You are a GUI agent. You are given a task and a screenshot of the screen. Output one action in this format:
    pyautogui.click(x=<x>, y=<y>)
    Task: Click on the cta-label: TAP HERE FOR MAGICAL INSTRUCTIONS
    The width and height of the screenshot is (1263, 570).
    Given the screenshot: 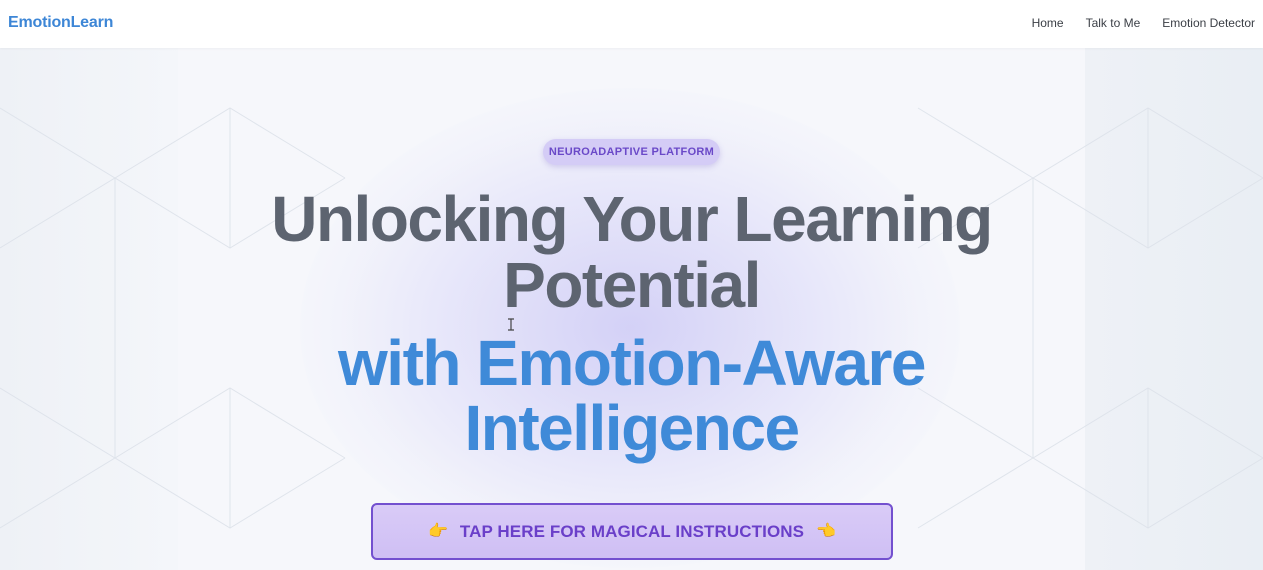 What is the action you would take?
    pyautogui.click(x=632, y=531)
    